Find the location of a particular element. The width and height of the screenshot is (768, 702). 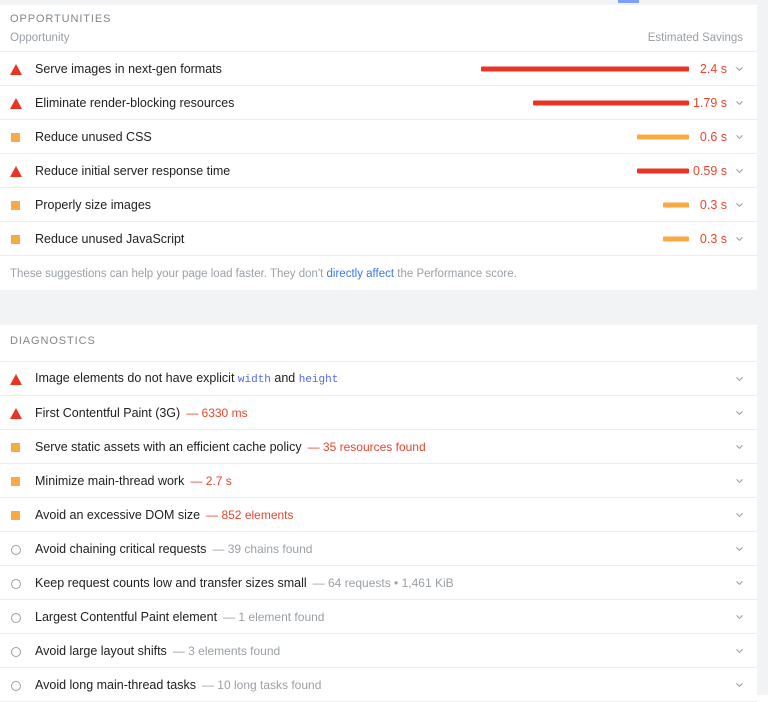

opportunity-row: Properly size images 0.3 s is located at coordinates (378, 205).